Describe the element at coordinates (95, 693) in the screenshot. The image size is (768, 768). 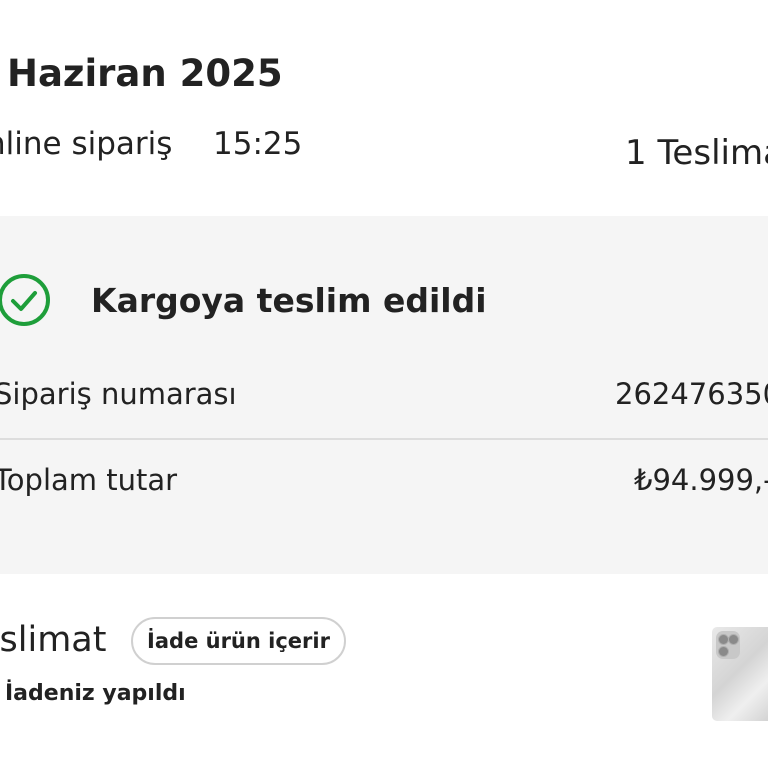
I see `return-note: İadeniz yapıldı` at that location.